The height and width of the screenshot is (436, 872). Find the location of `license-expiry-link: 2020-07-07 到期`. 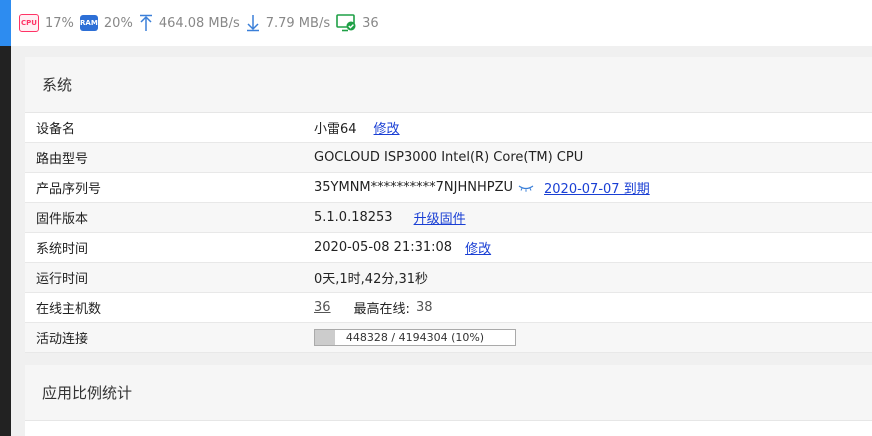

license-expiry-link: 2020-07-07 到期 is located at coordinates (597, 187).